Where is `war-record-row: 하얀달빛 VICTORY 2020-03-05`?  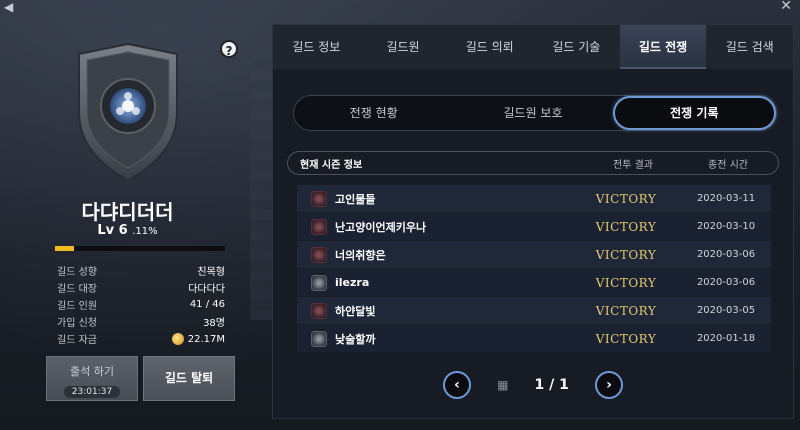 war-record-row: 하얀달빛 VICTORY 2020-03-05 is located at coordinates (534, 310).